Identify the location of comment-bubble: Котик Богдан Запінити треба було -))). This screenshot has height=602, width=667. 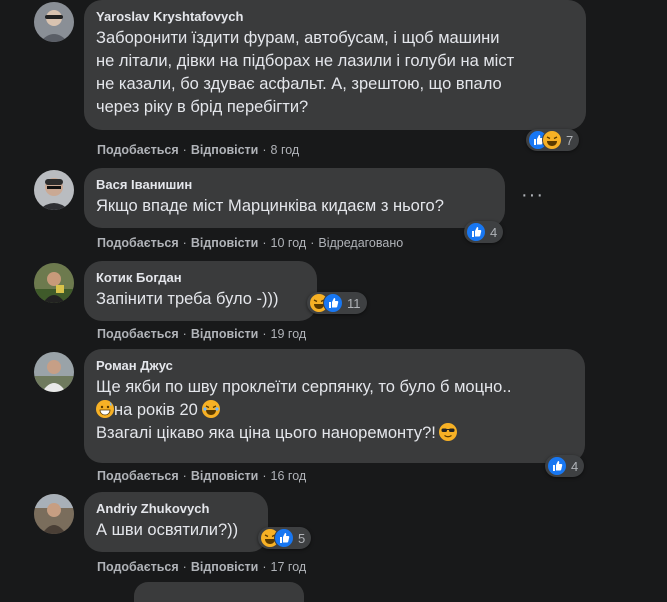
(200, 291).